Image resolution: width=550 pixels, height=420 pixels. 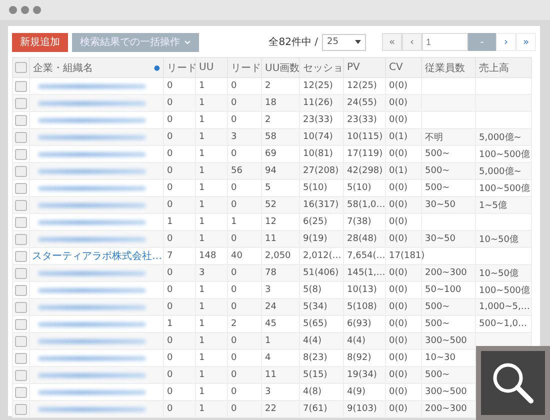 I want to click on next-page-button: ›, so click(x=506, y=42).